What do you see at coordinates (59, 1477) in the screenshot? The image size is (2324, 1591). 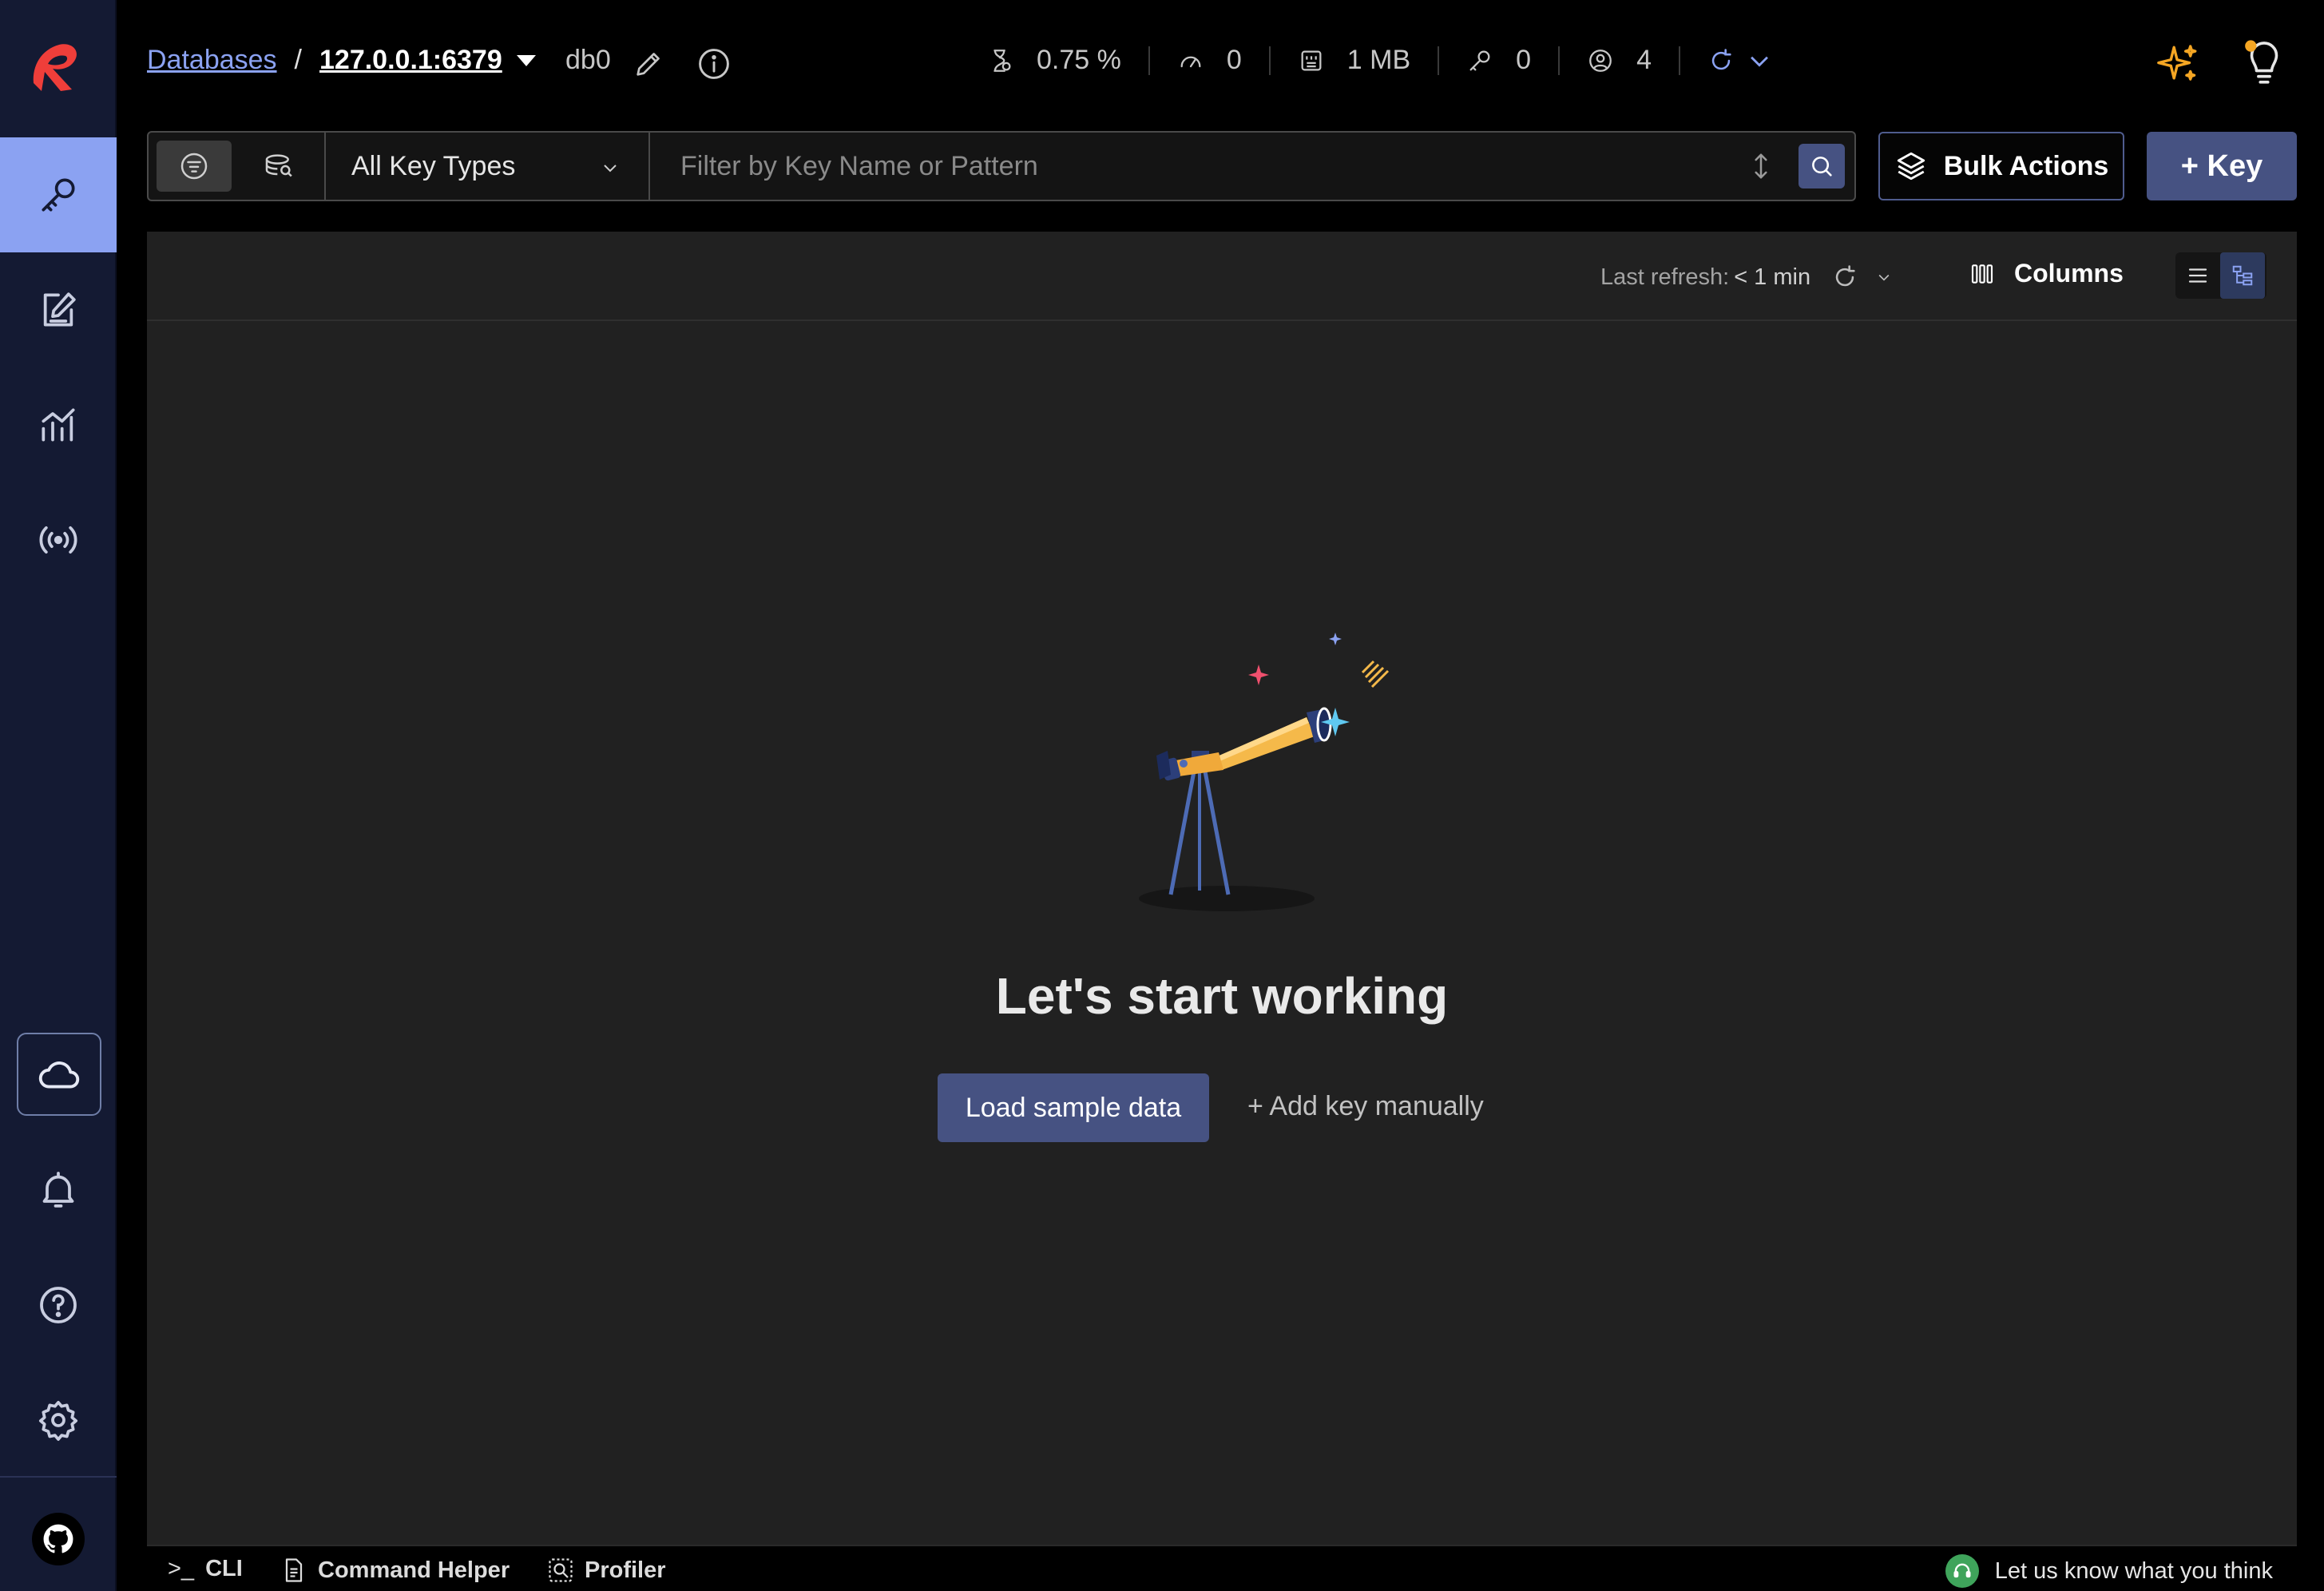 I see `sidebar-divider` at bounding box center [59, 1477].